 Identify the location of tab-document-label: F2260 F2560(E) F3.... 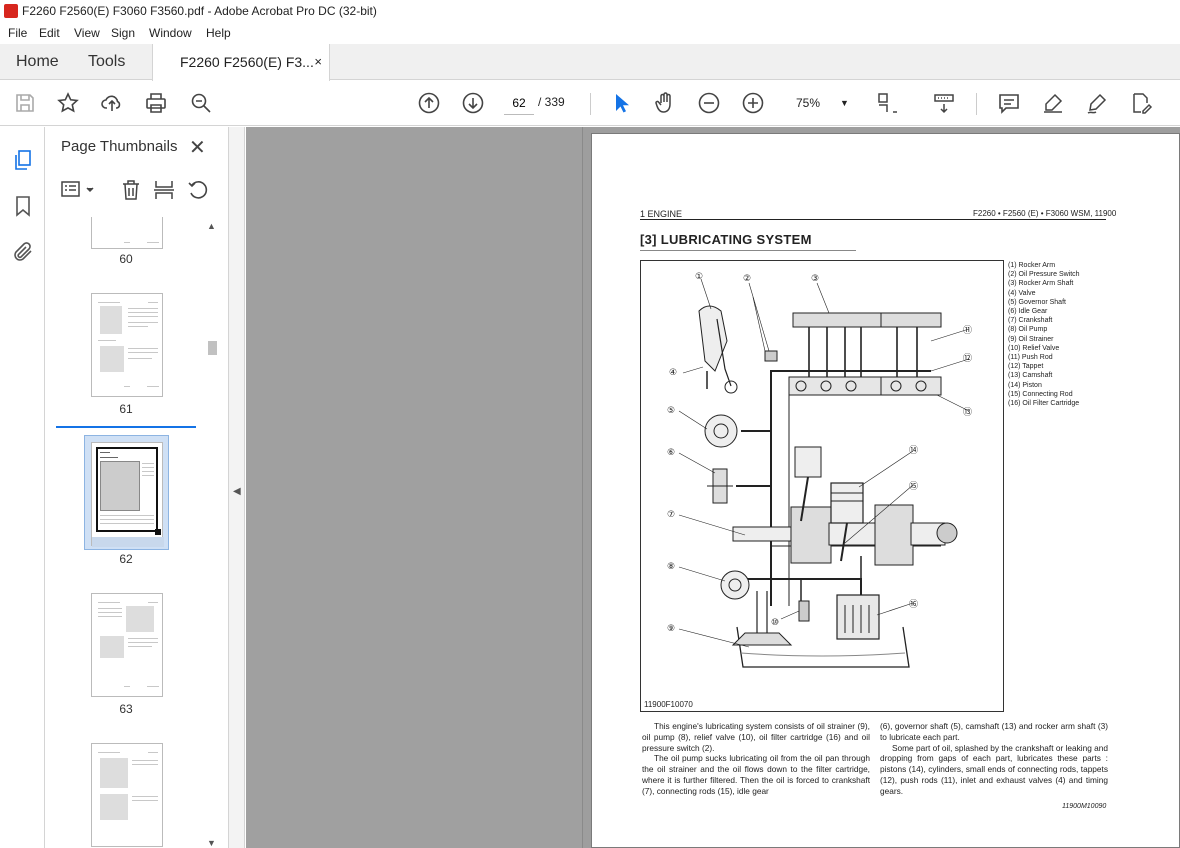
(247, 62).